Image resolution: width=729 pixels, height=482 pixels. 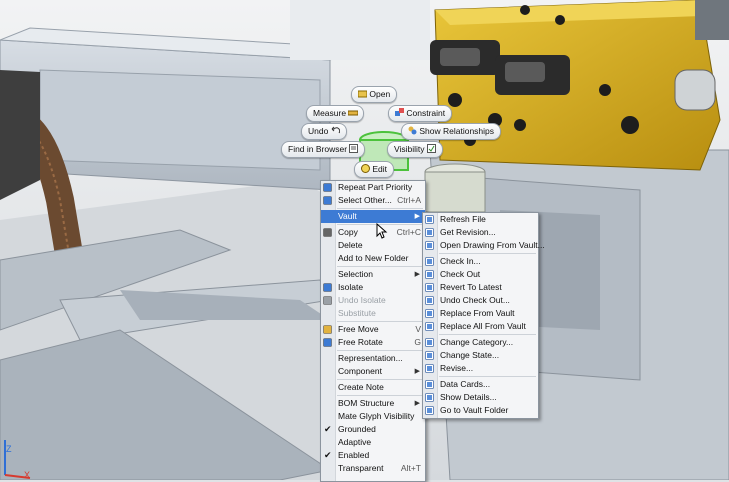 I want to click on menu-item-label: Enabled, so click(x=354, y=455).